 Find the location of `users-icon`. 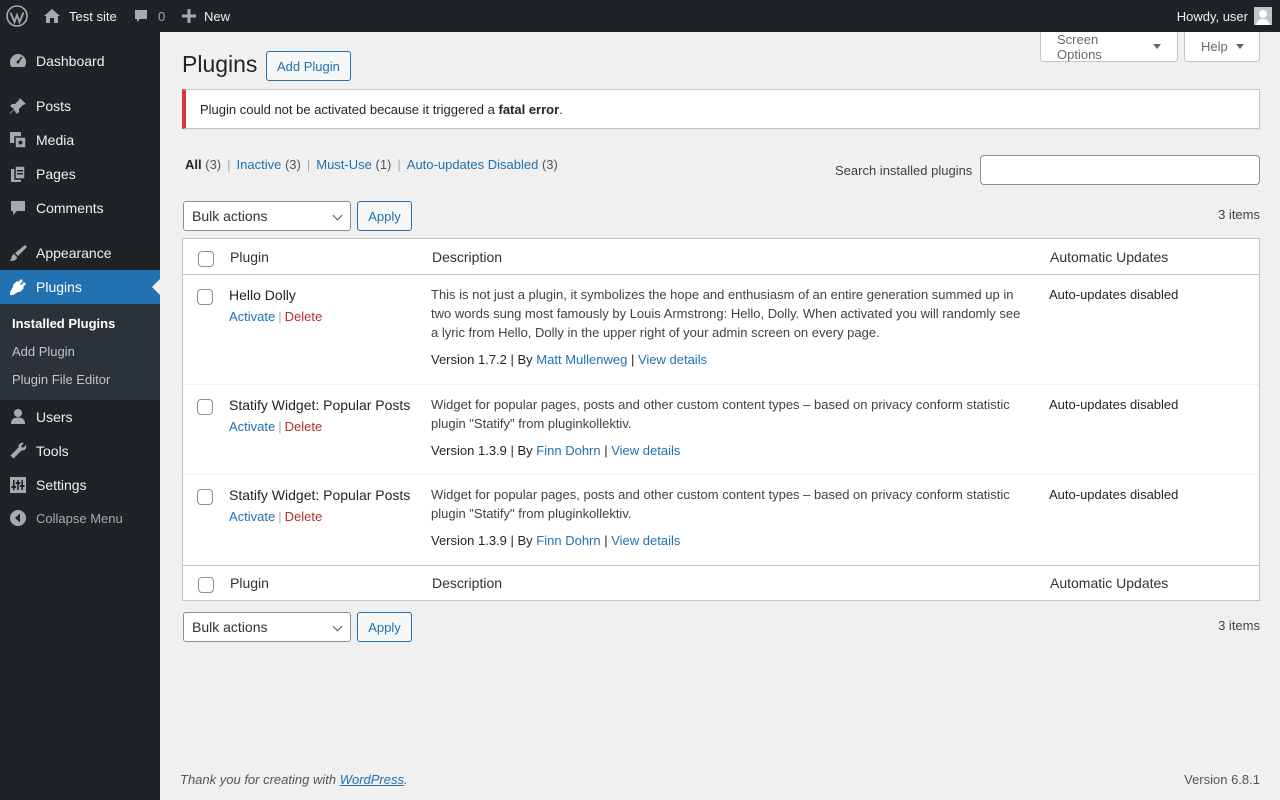

users-icon is located at coordinates (18, 417).